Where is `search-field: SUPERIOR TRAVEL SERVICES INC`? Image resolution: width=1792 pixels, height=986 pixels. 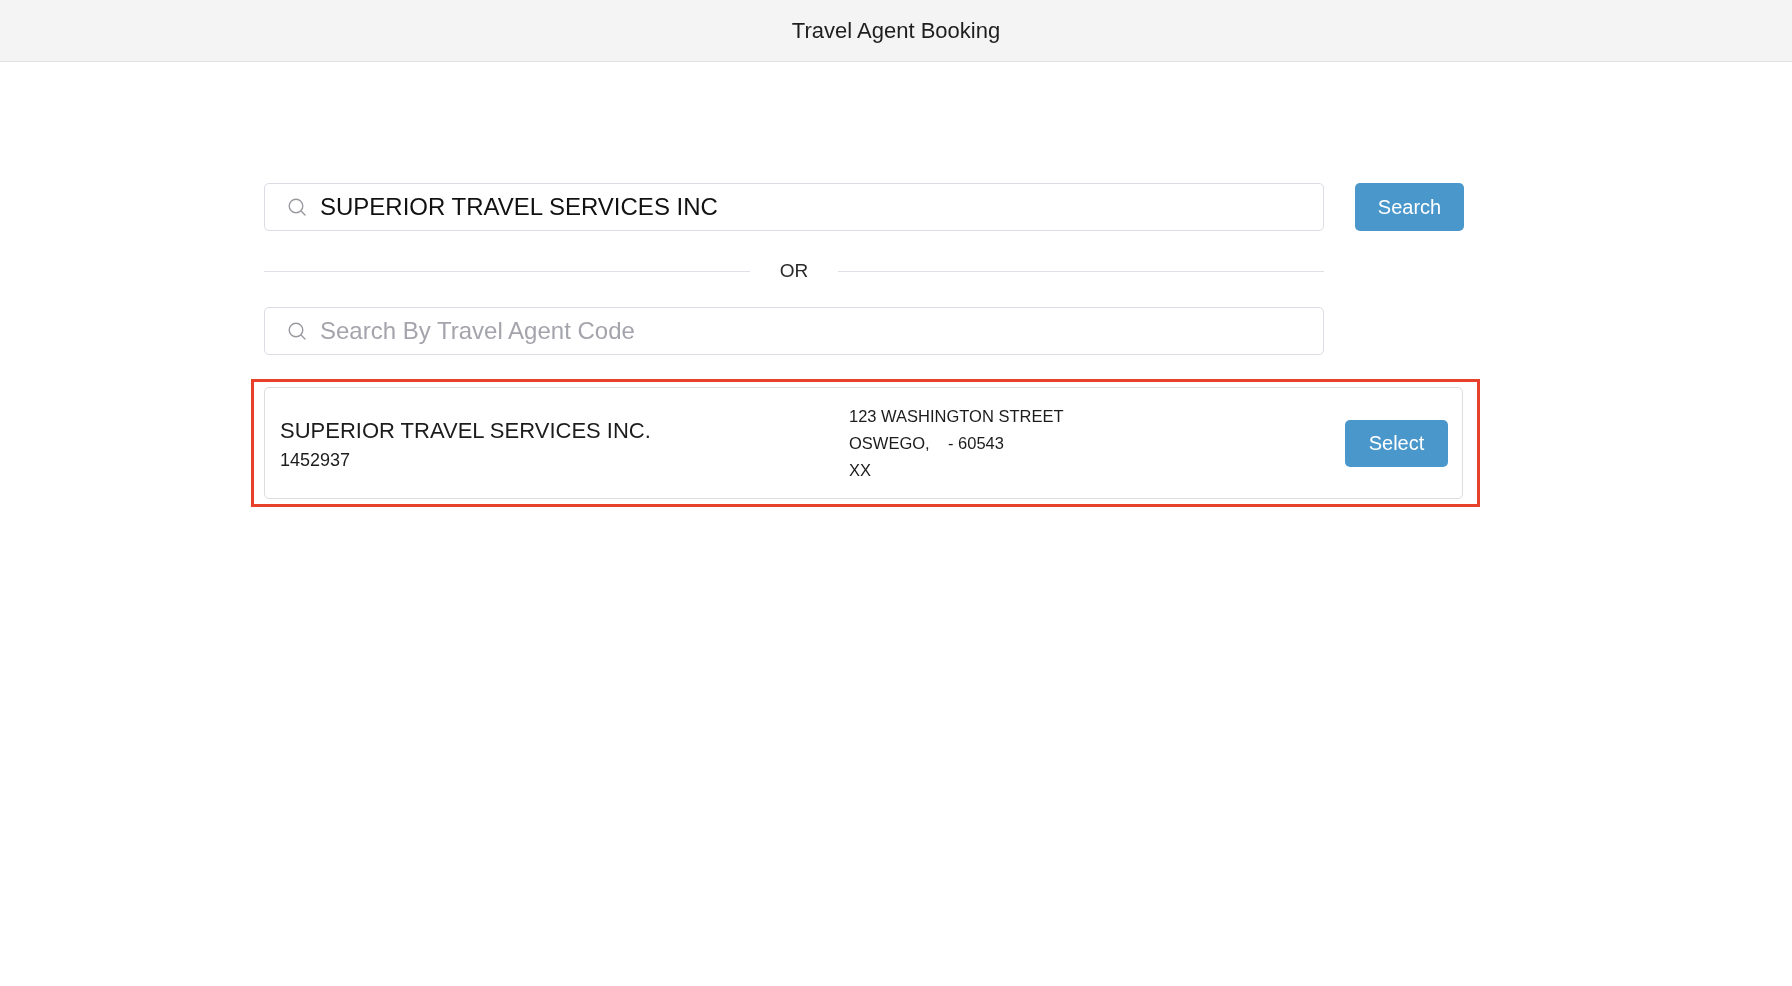
search-field: SUPERIOR TRAVEL SERVICES INC is located at coordinates (794, 207).